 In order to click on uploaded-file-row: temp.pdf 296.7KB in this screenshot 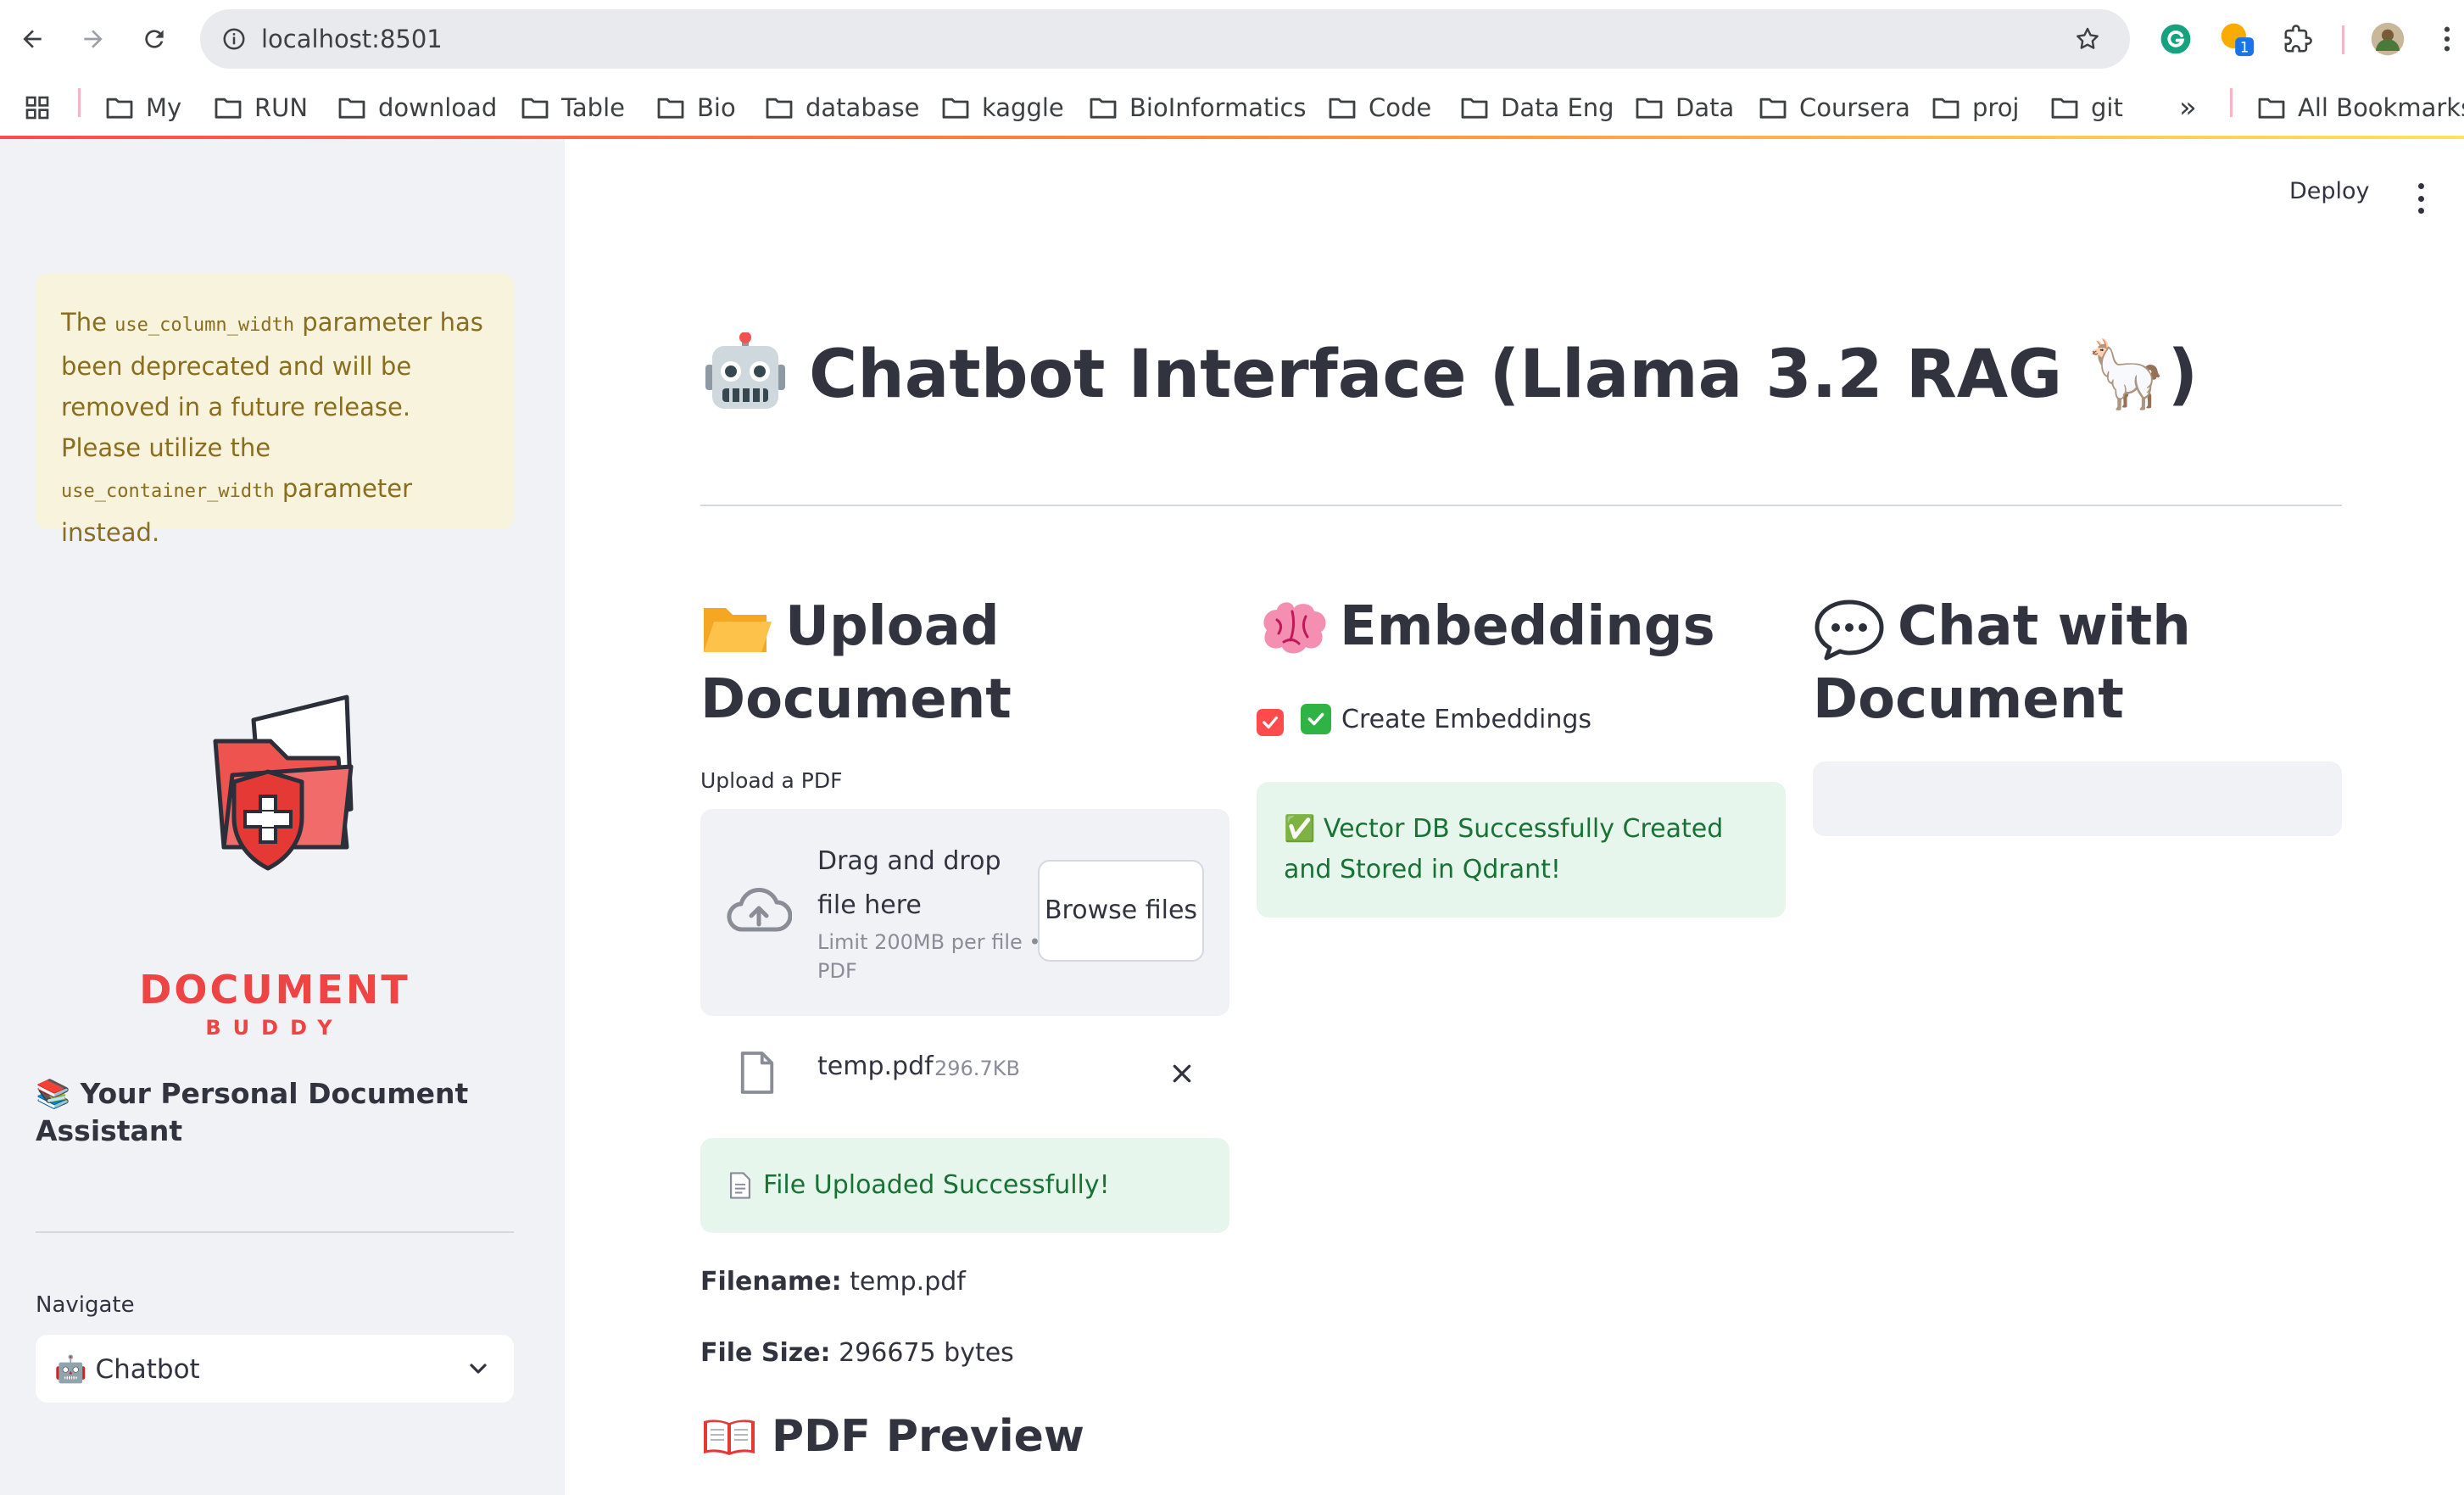, I will do `click(964, 1073)`.